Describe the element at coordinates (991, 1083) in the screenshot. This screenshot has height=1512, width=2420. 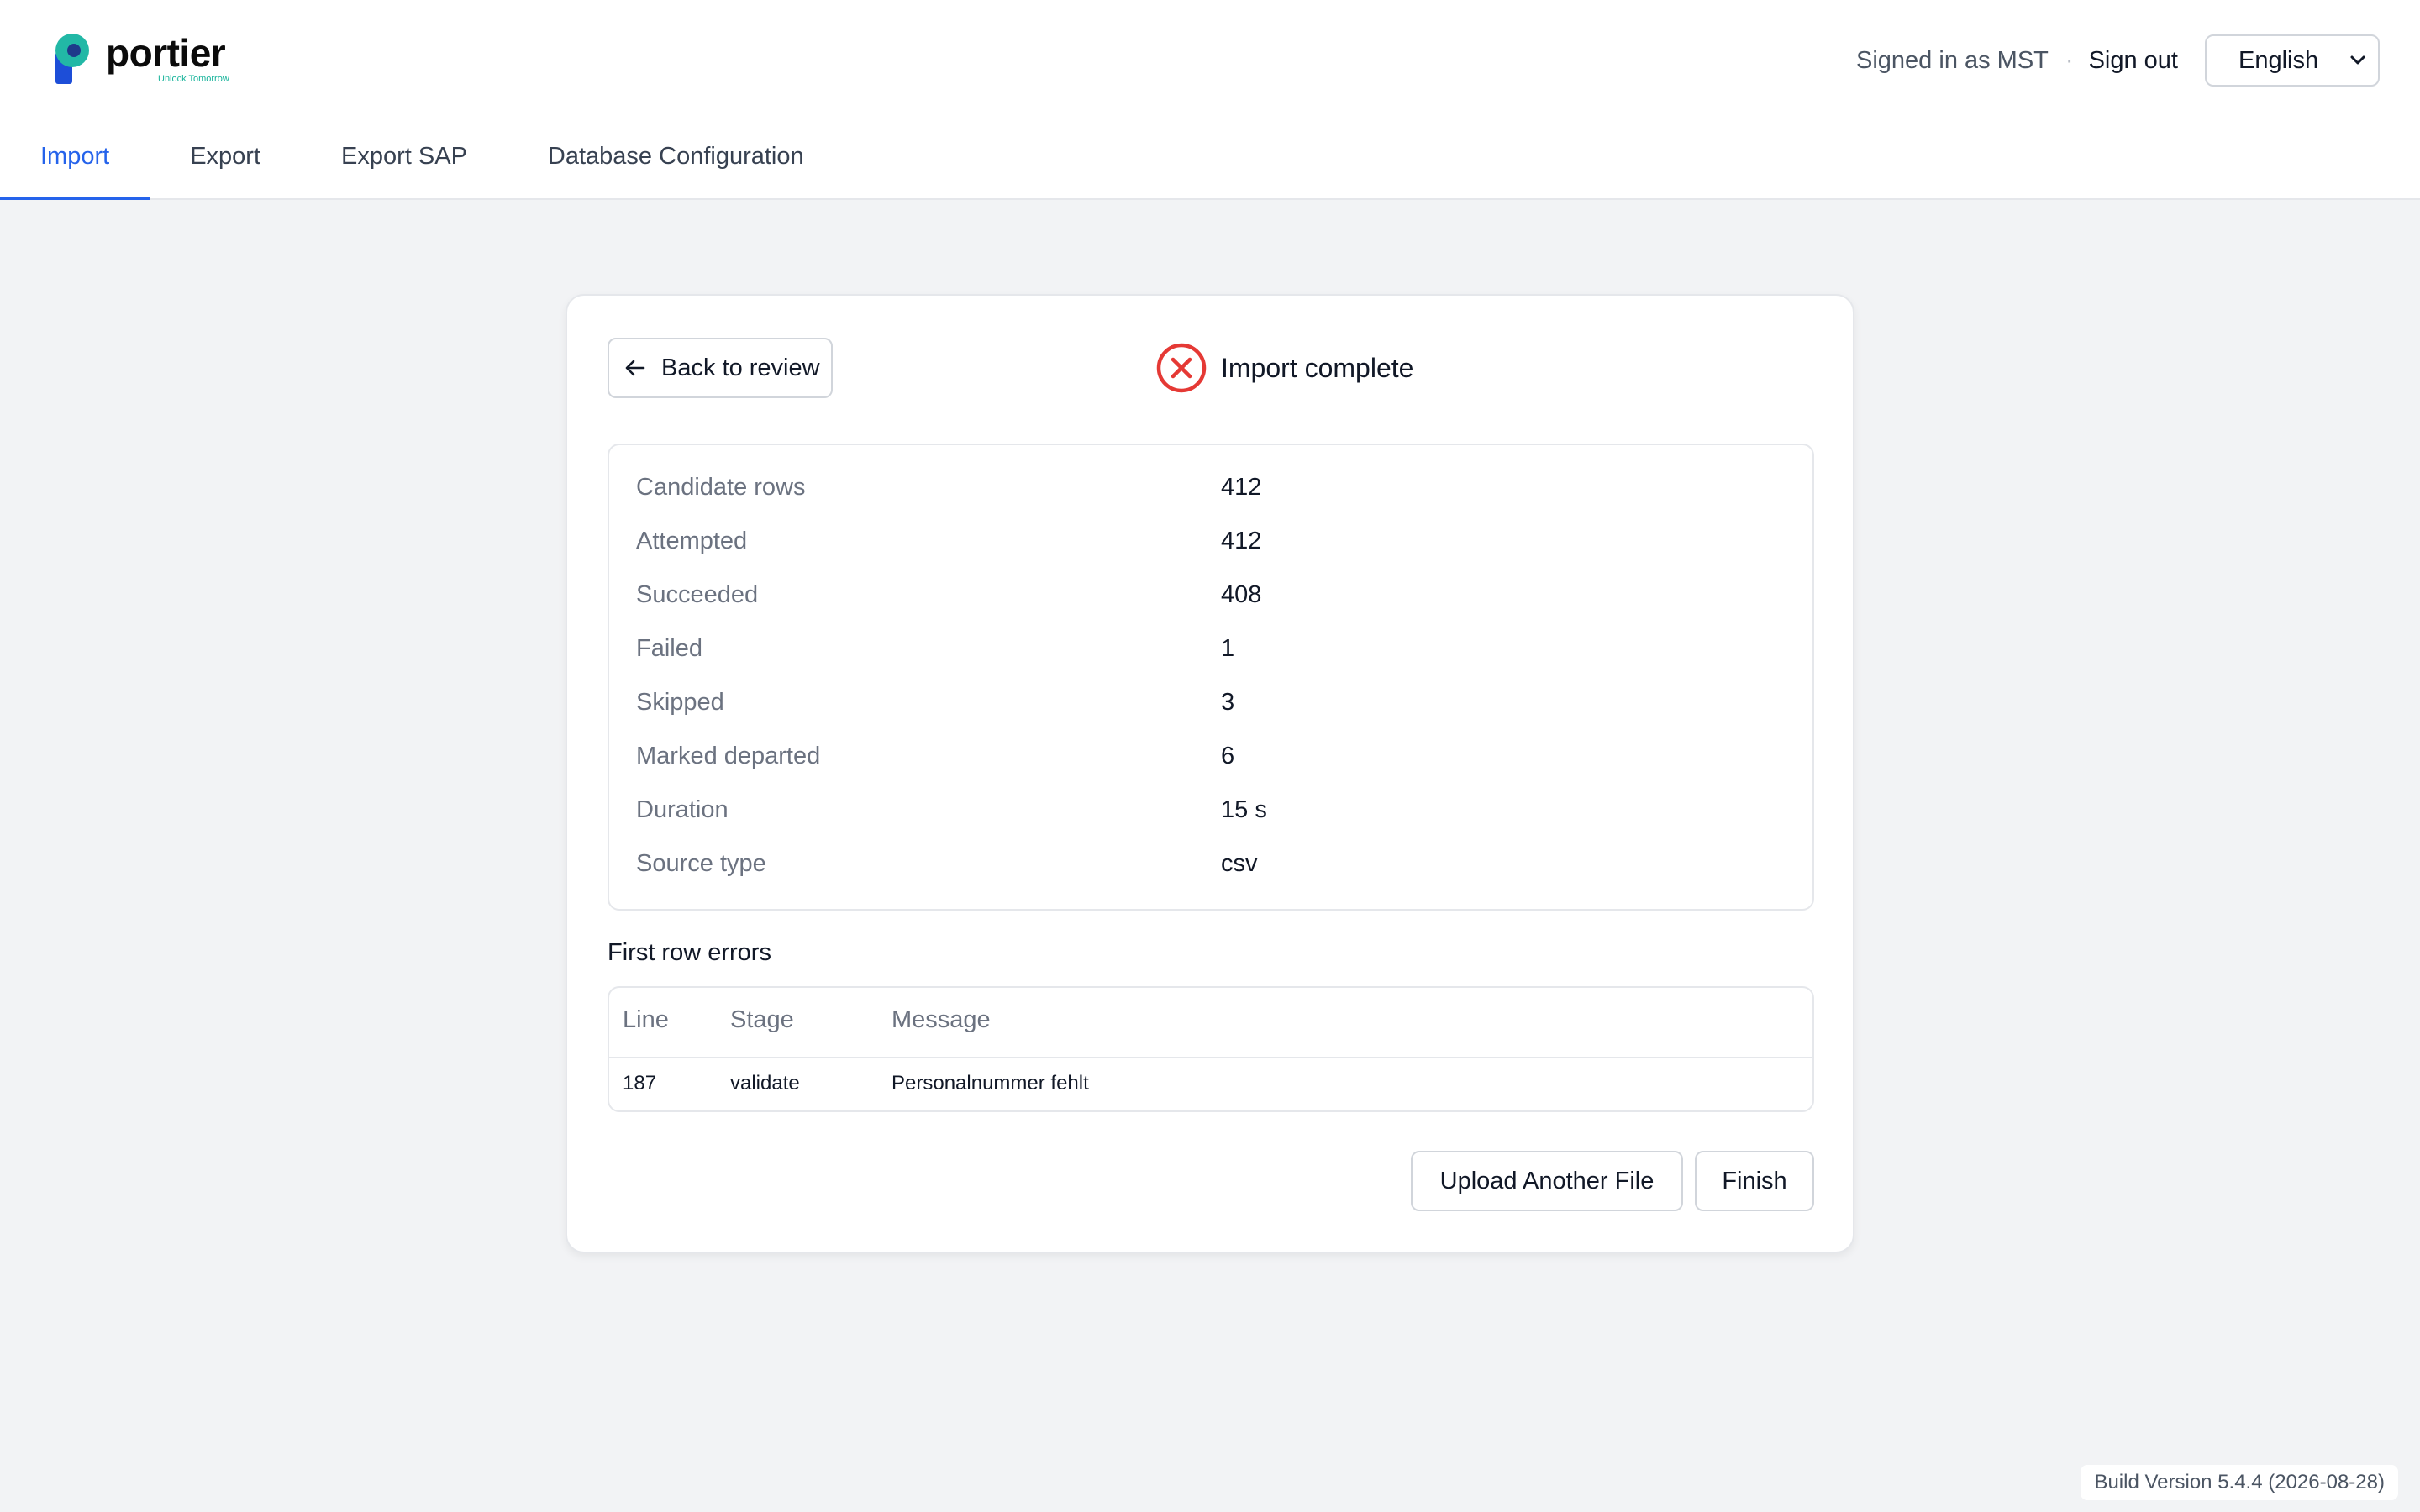
I see `cell-message: Personalnummer fehlt` at that location.